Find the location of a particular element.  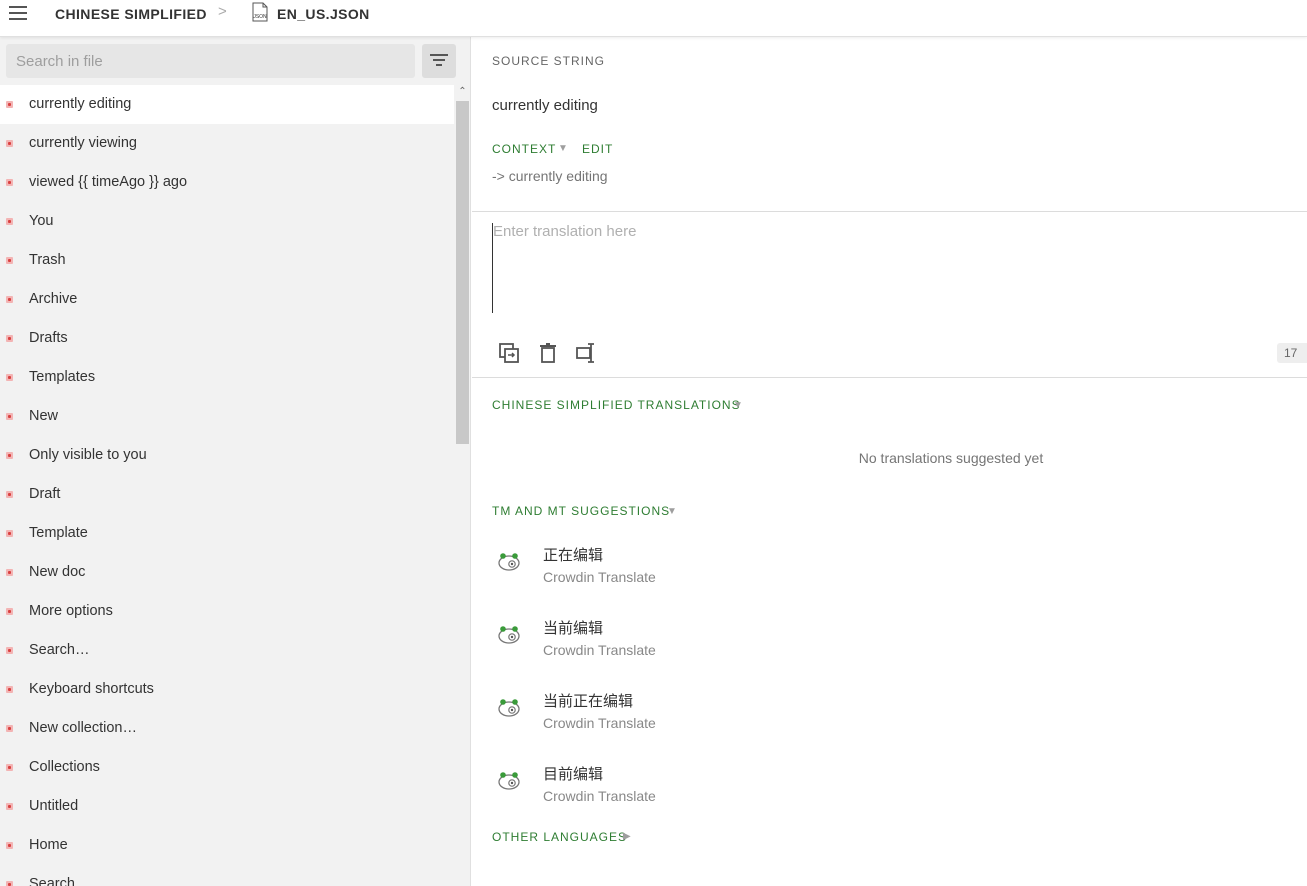

filter-button is located at coordinates (439, 61).